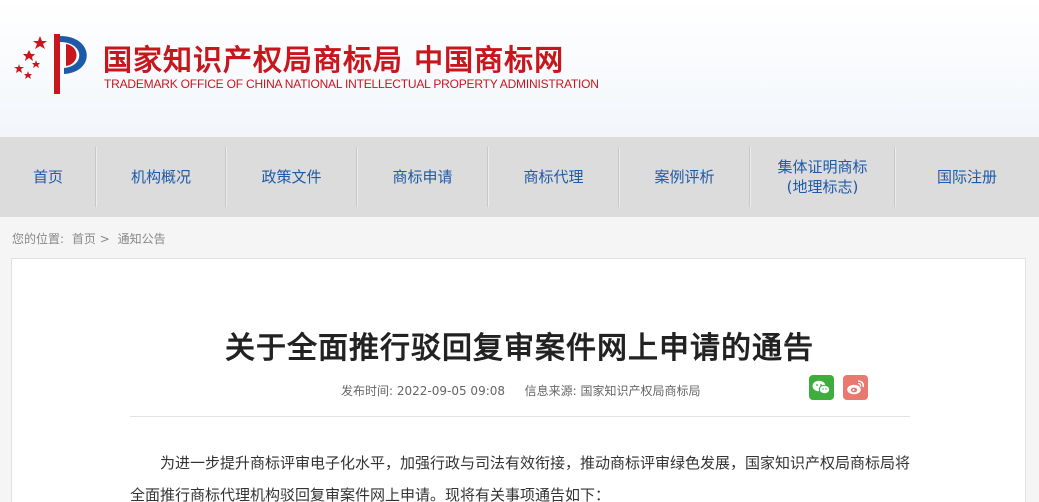 This screenshot has height=502, width=1039. I want to click on nav-item-agency: 商标代理, so click(553, 177).